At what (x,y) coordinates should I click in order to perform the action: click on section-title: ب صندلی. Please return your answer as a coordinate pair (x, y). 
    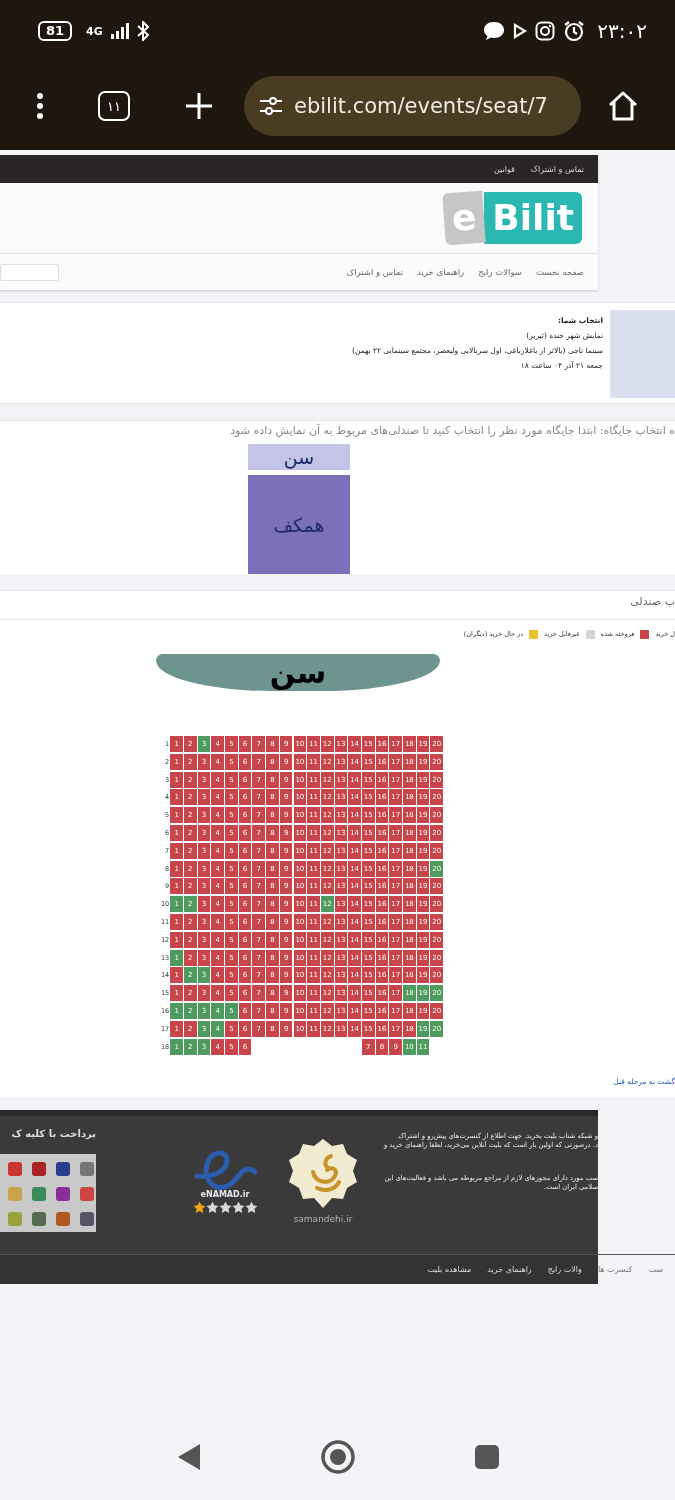
    Looking at the image, I should click on (337, 605).